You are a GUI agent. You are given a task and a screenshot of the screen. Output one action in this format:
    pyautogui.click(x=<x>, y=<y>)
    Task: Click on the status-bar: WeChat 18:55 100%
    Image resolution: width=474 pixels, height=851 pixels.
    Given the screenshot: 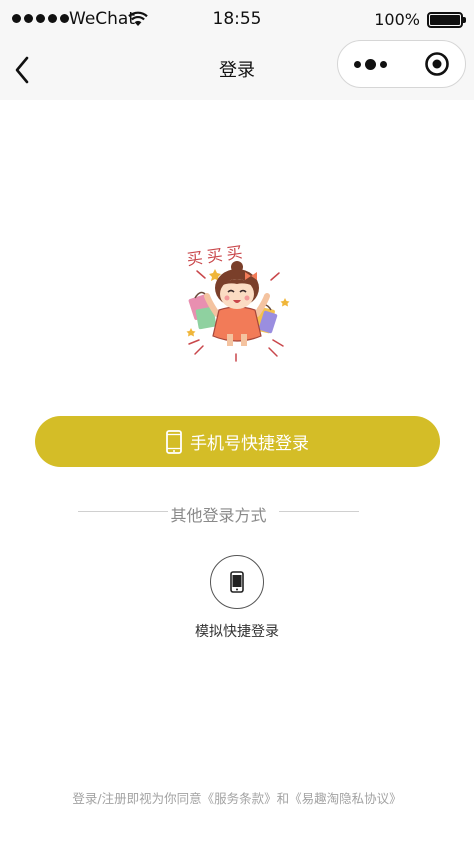 What is the action you would take?
    pyautogui.click(x=237, y=20)
    